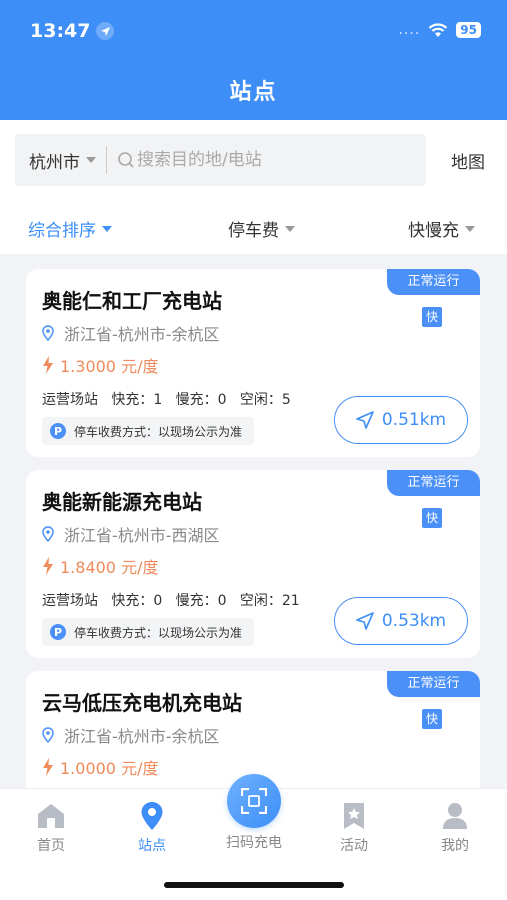  What do you see at coordinates (414, 621) in the screenshot?
I see `distance-text: 0.53km` at bounding box center [414, 621].